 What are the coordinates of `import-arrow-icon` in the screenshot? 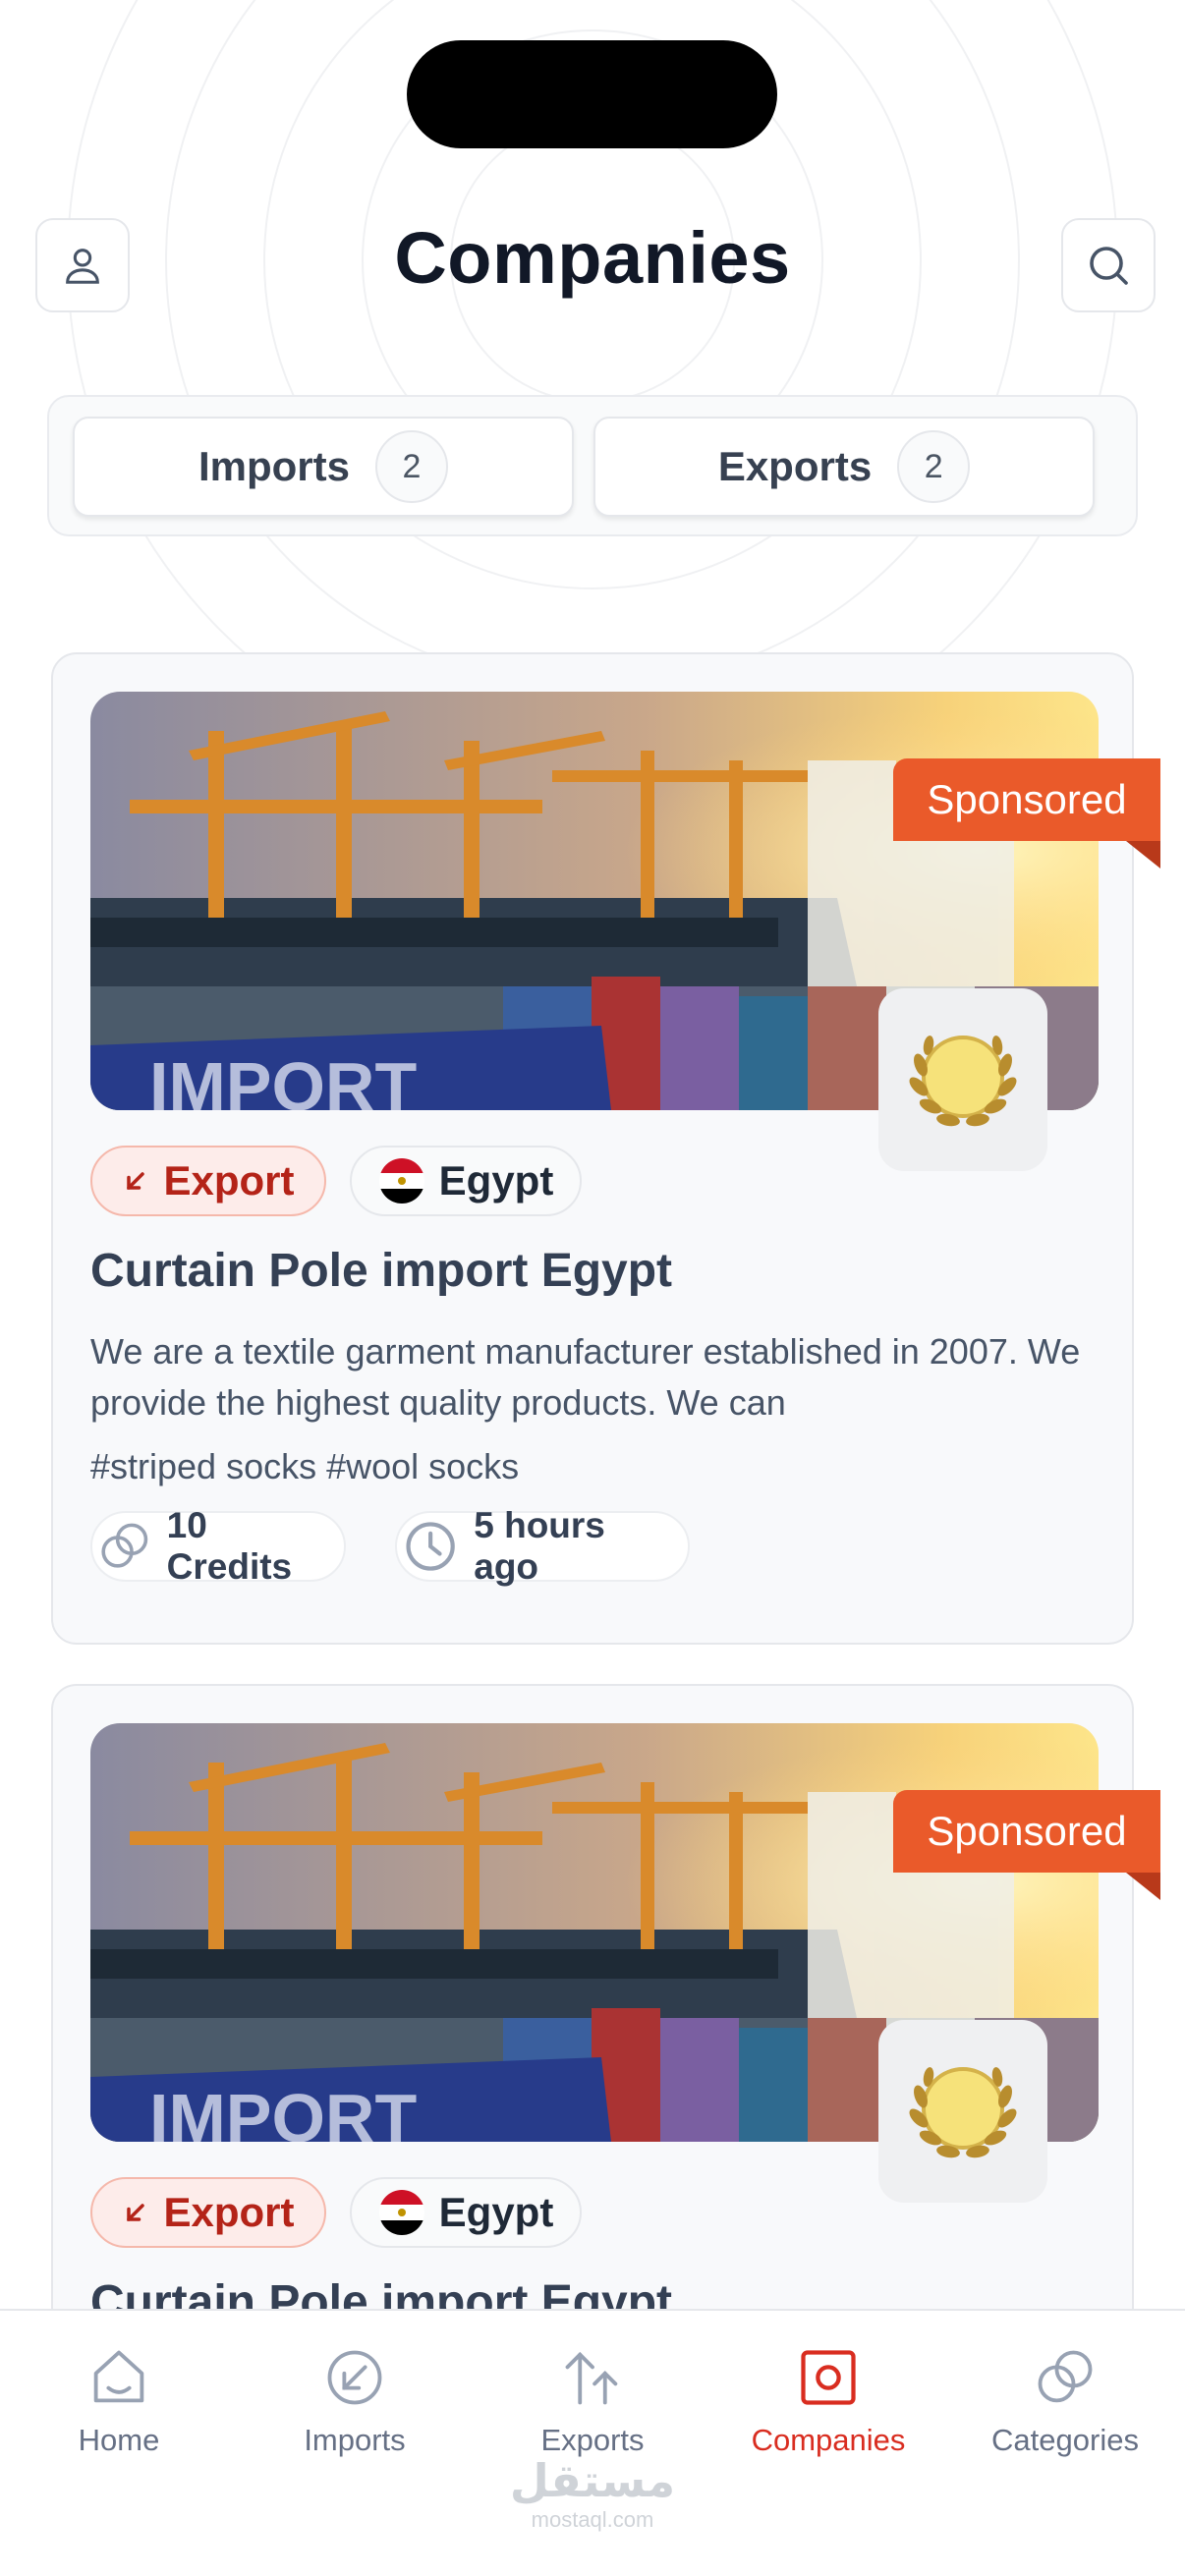 It's located at (354, 2377).